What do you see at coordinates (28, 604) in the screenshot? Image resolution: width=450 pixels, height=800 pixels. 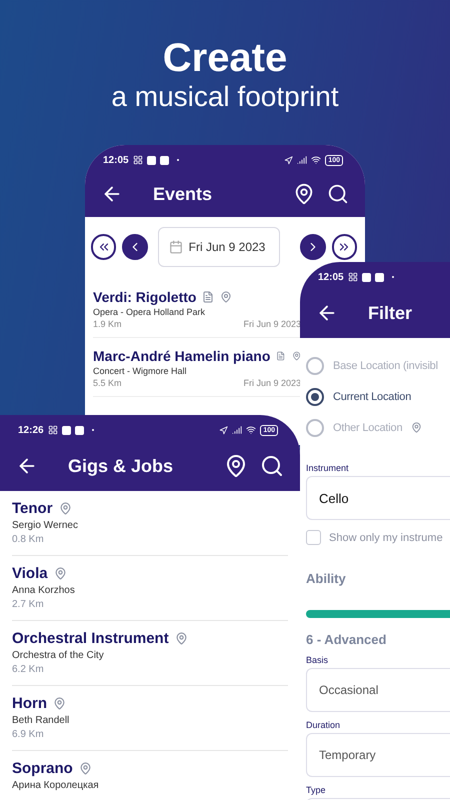 I see `gig-distance: 2.7 Km` at bounding box center [28, 604].